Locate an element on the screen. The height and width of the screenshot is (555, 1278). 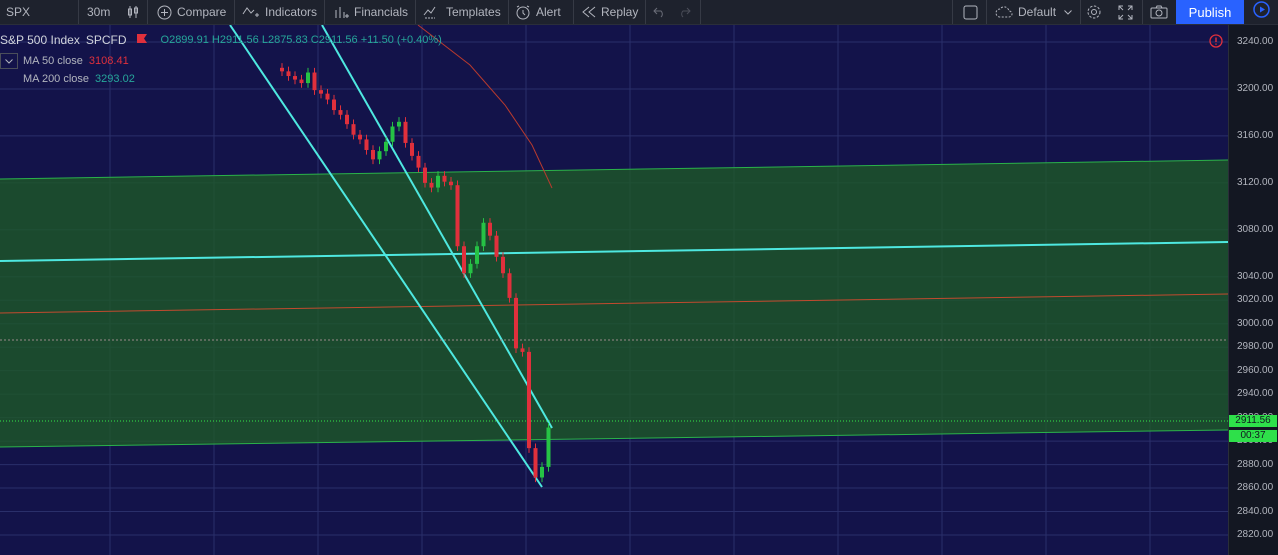
indicators-icon is located at coordinates (251, 12).